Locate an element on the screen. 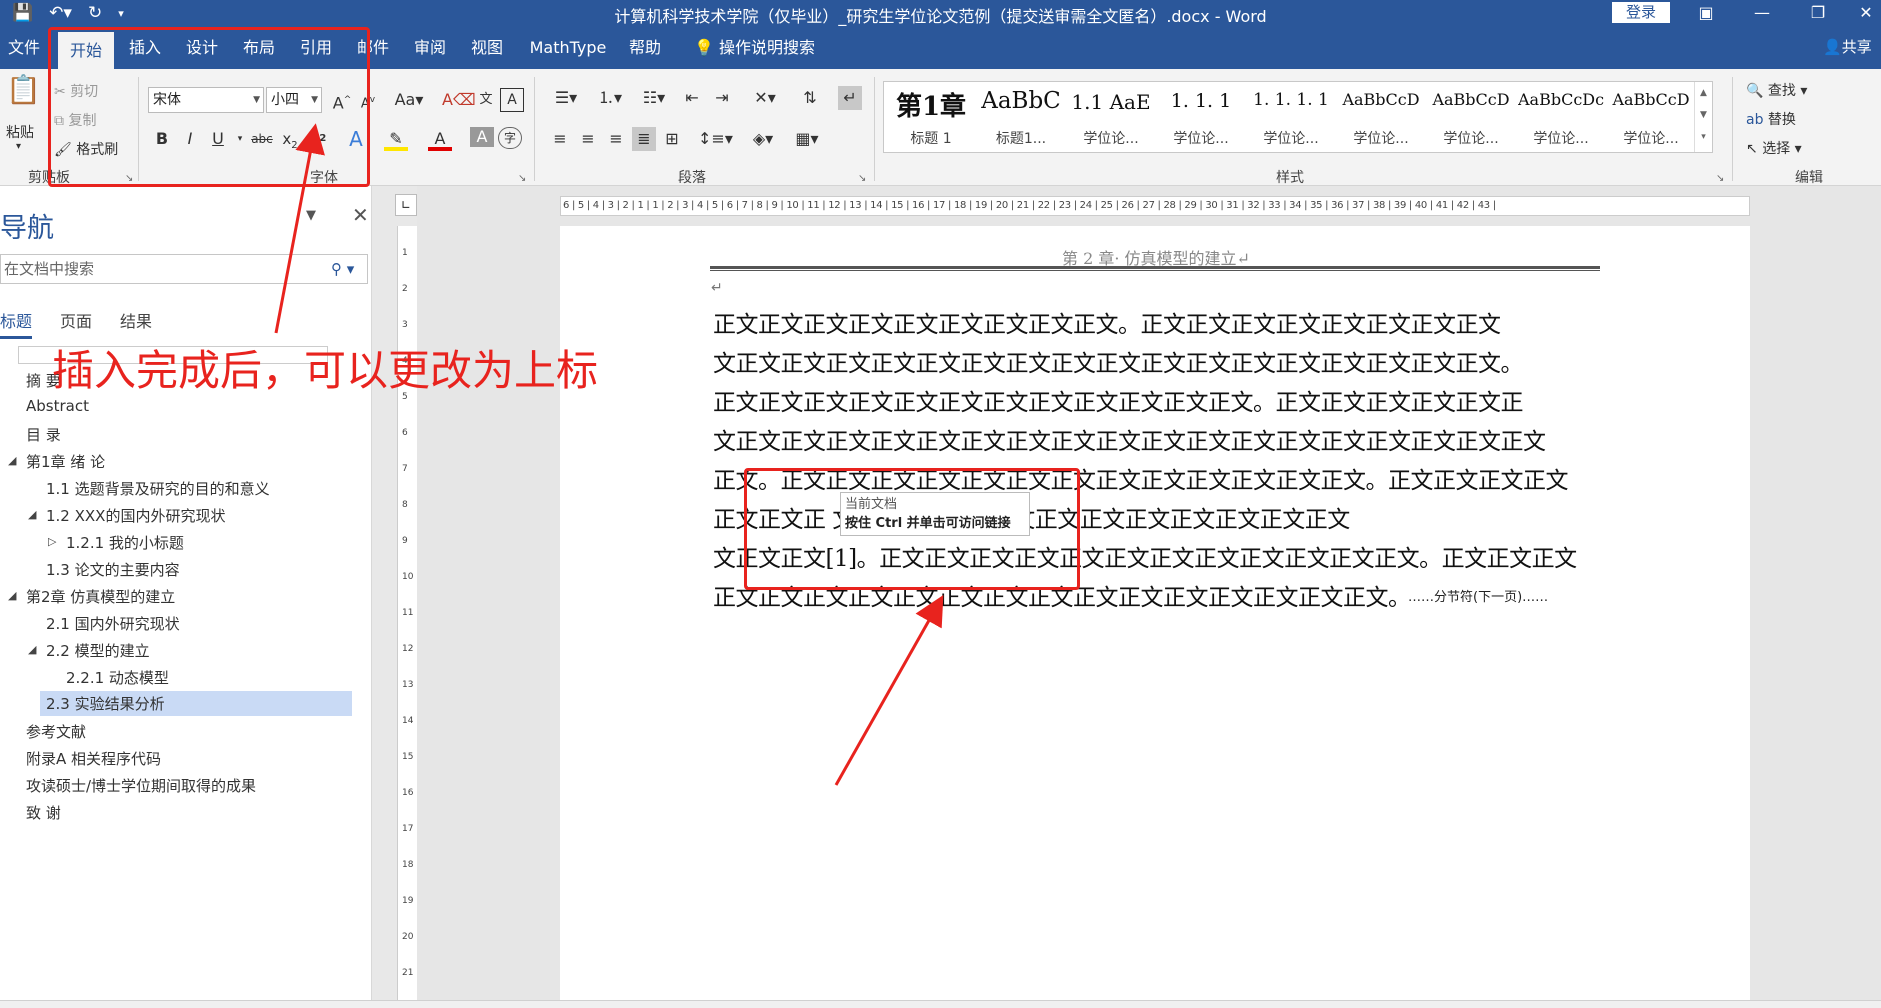 This screenshot has height=1008, width=1881. annotation-text: 插入完成后，可以更改为上标 is located at coordinates (325, 370).